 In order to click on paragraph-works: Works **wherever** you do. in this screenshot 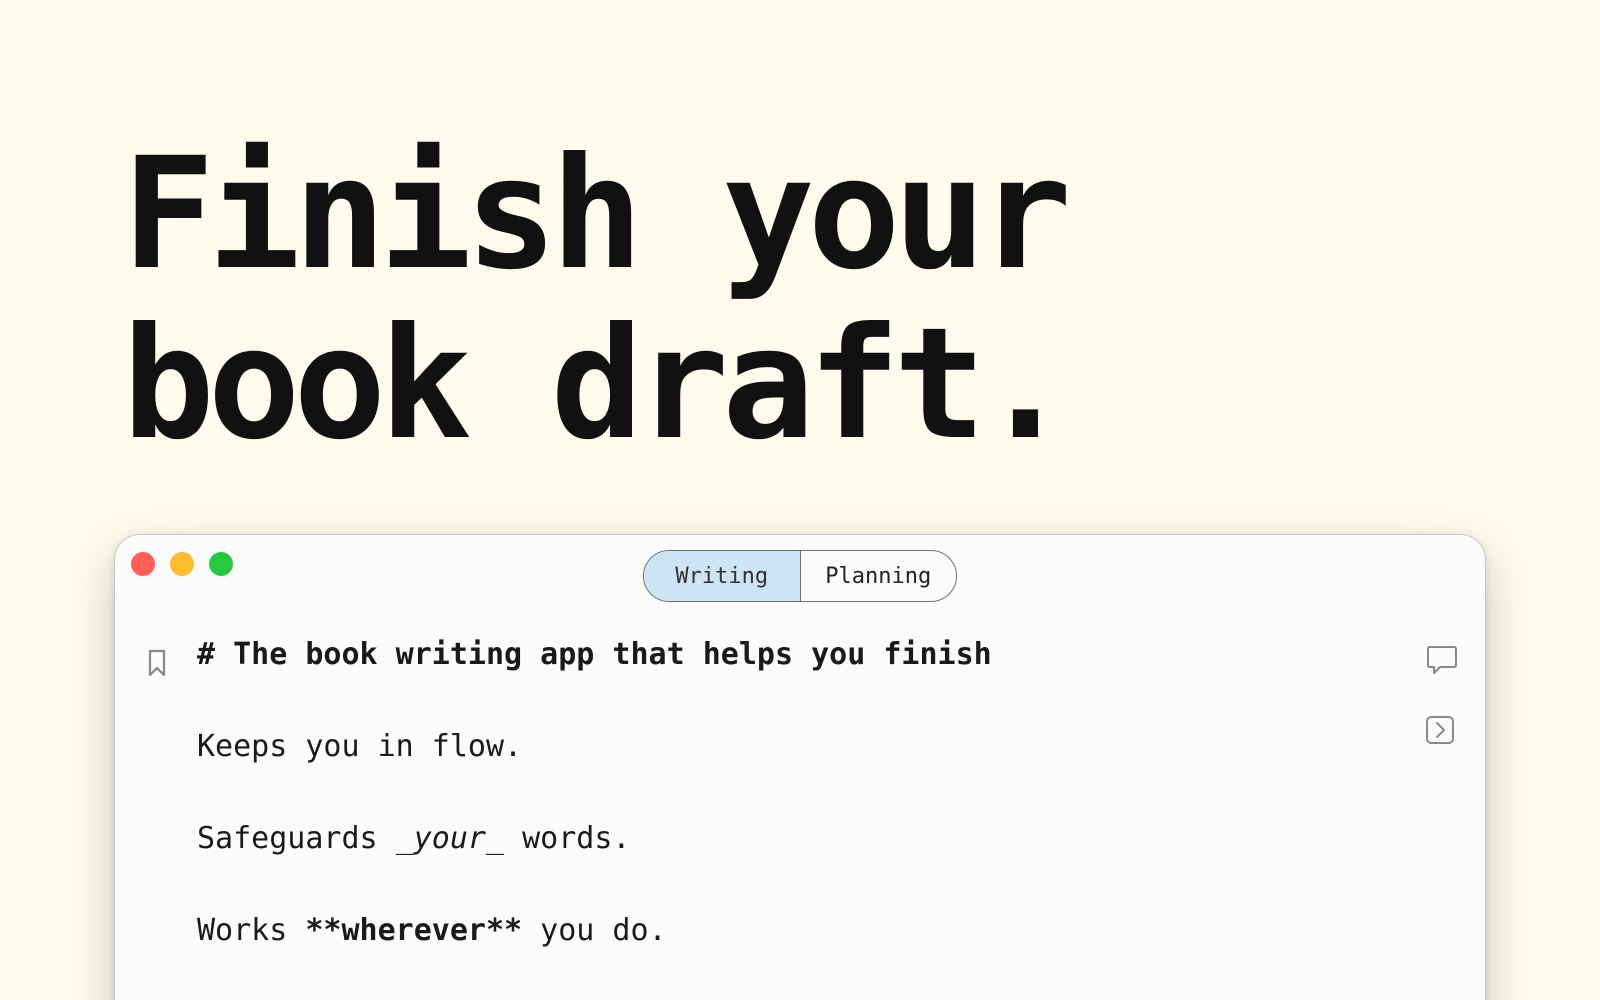, I will do `click(594, 931)`.